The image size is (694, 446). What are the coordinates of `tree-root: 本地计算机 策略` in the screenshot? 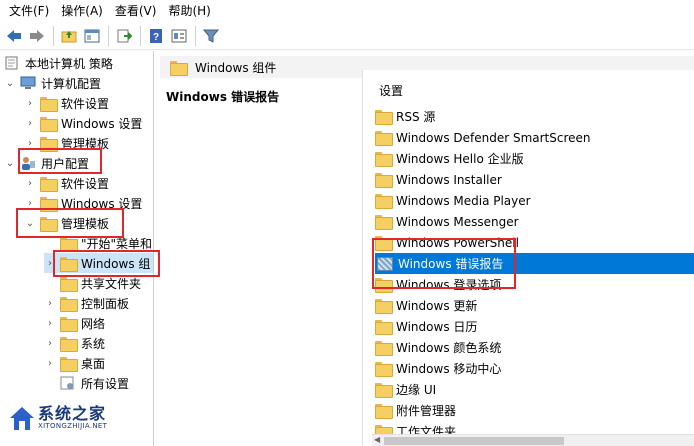 It's located at (58, 63).